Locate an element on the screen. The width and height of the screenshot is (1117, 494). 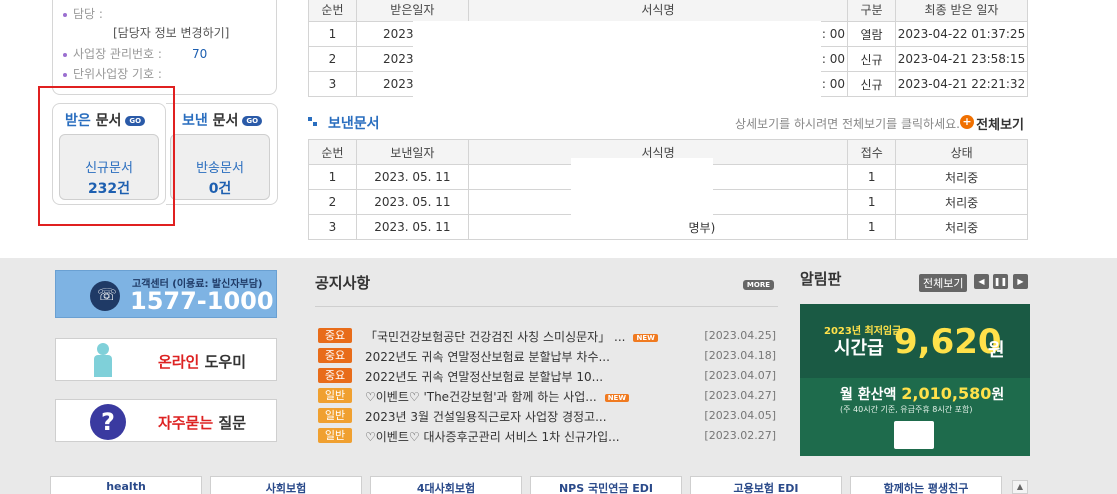
notice-text: 「국민건강보험공단 건강검진 사칭 스미싱문자」 ... NEW is located at coordinates (511, 336).